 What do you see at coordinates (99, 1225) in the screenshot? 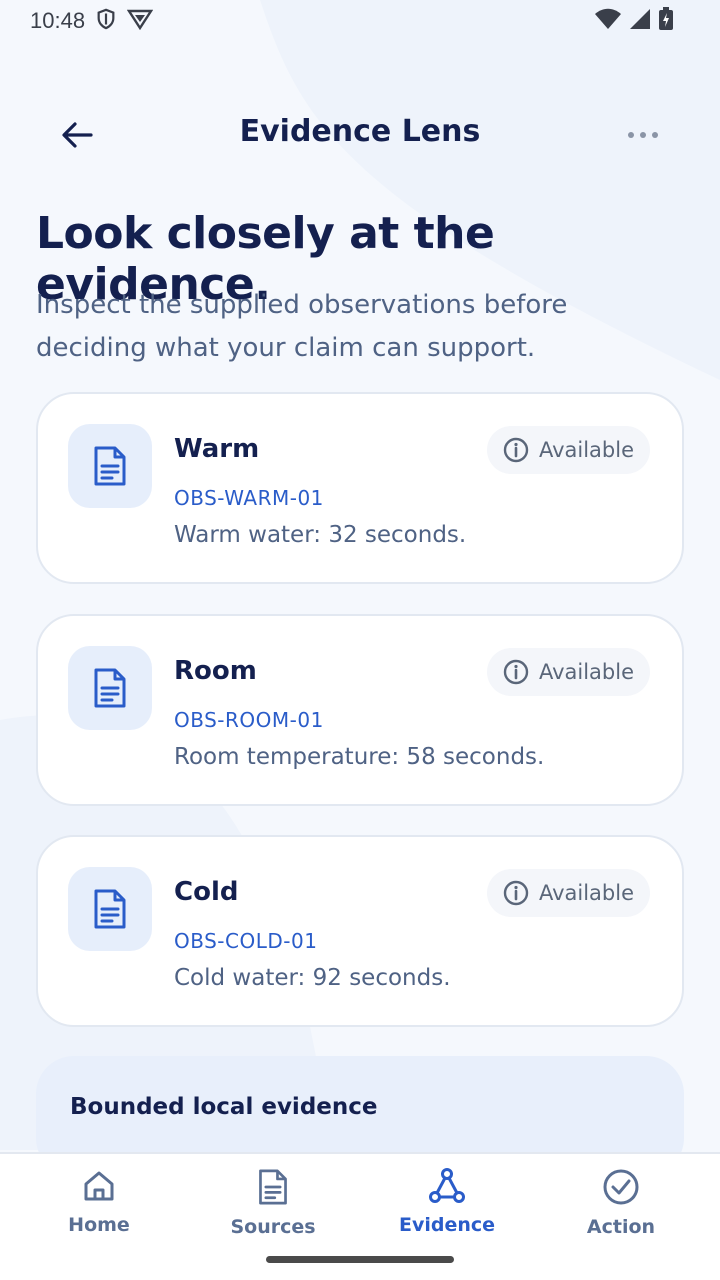
I see `nav-label: Home` at bounding box center [99, 1225].